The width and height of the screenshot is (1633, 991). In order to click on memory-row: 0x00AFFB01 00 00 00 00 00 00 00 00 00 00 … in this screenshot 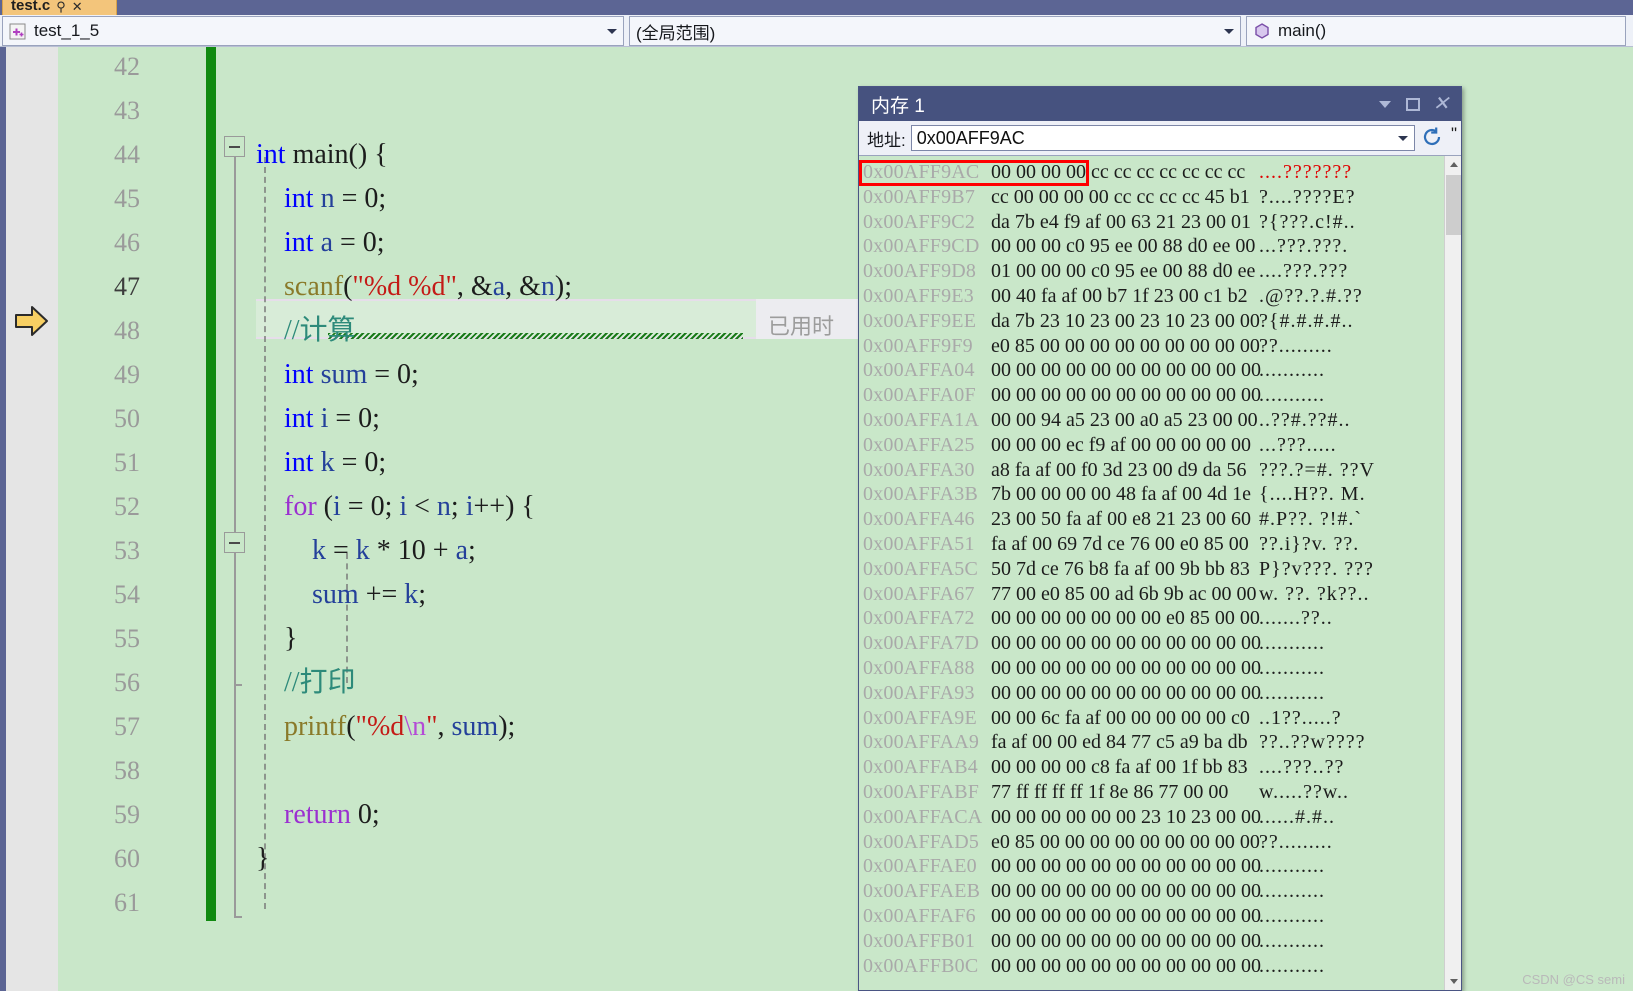, I will do `click(1153, 941)`.